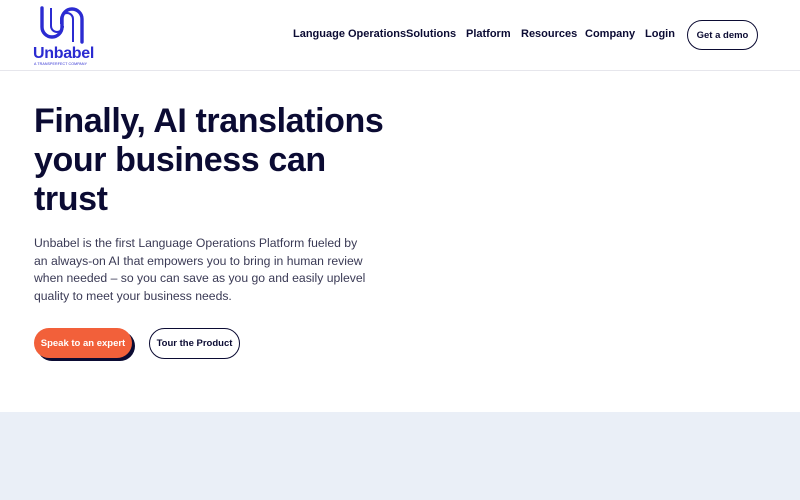  Describe the element at coordinates (488, 34) in the screenshot. I see `nav-item-platform: Platform` at that location.